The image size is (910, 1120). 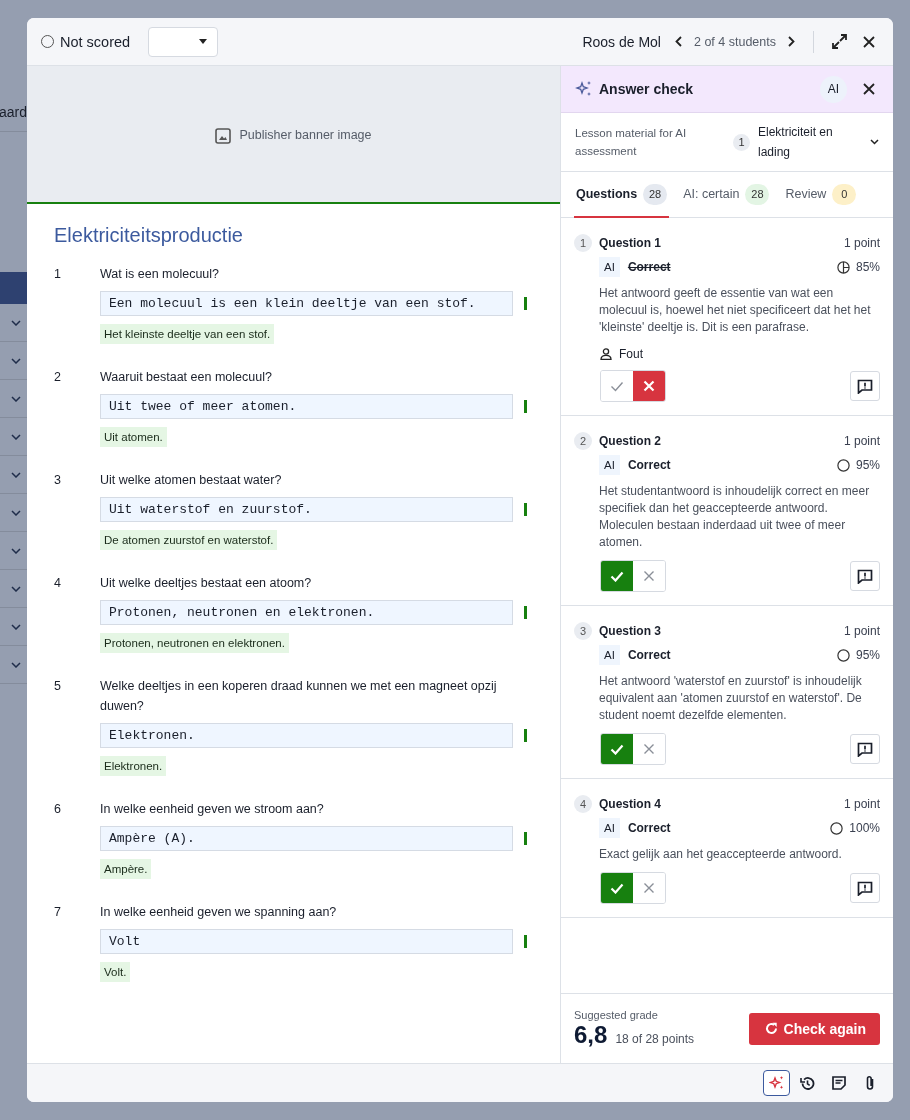 I want to click on grade-label: Suggested grade, so click(x=616, y=1014).